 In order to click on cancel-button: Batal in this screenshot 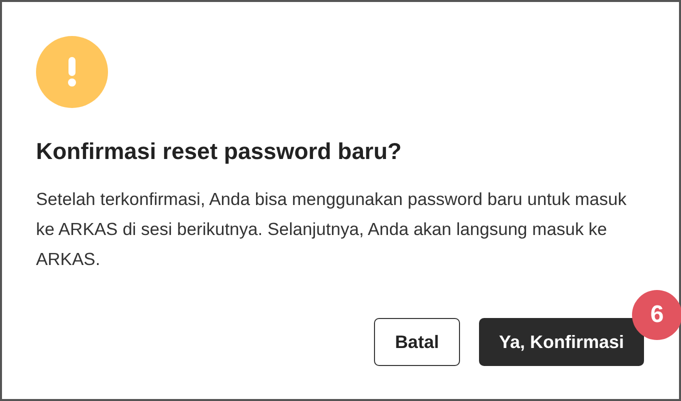, I will do `click(417, 342)`.